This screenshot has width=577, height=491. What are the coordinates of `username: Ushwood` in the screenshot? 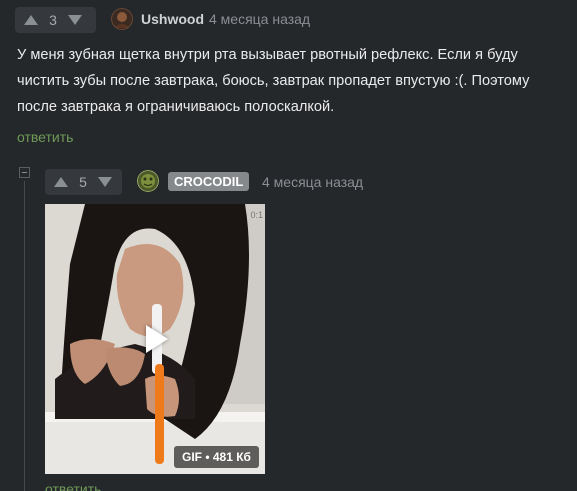 It's located at (172, 19).